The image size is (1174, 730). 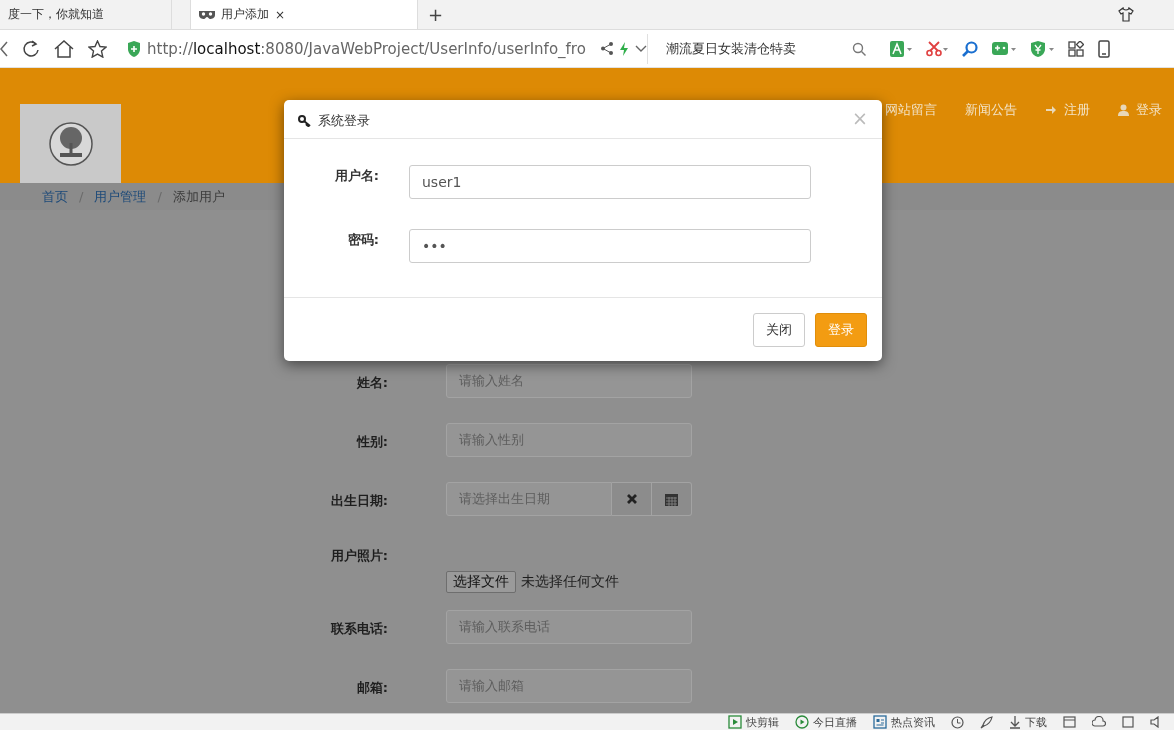 What do you see at coordinates (859, 48) in the screenshot?
I see `search-icon` at bounding box center [859, 48].